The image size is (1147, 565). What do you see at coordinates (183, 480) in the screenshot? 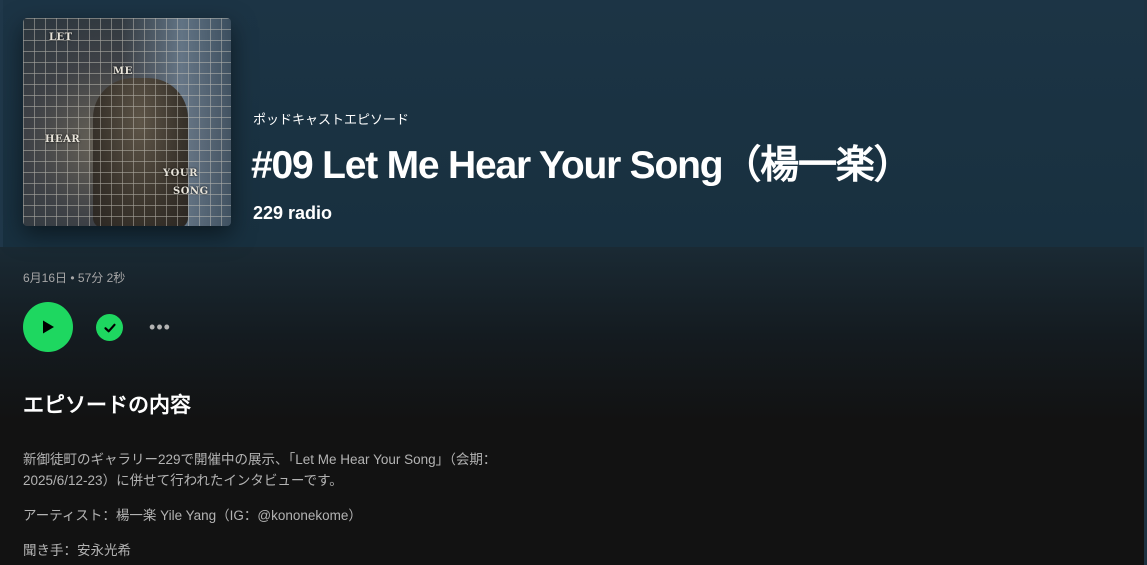
I see `description-line: 2025/6/12-23）に併せて行われたインタビューです。` at bounding box center [183, 480].